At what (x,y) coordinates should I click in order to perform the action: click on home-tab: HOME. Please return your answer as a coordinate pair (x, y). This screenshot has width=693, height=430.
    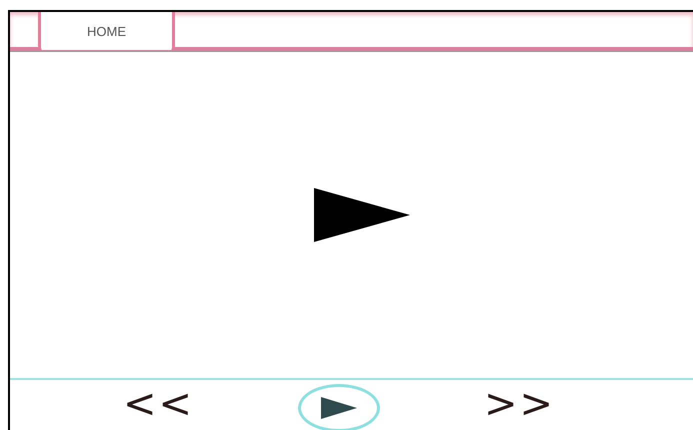
    Looking at the image, I should click on (106, 31).